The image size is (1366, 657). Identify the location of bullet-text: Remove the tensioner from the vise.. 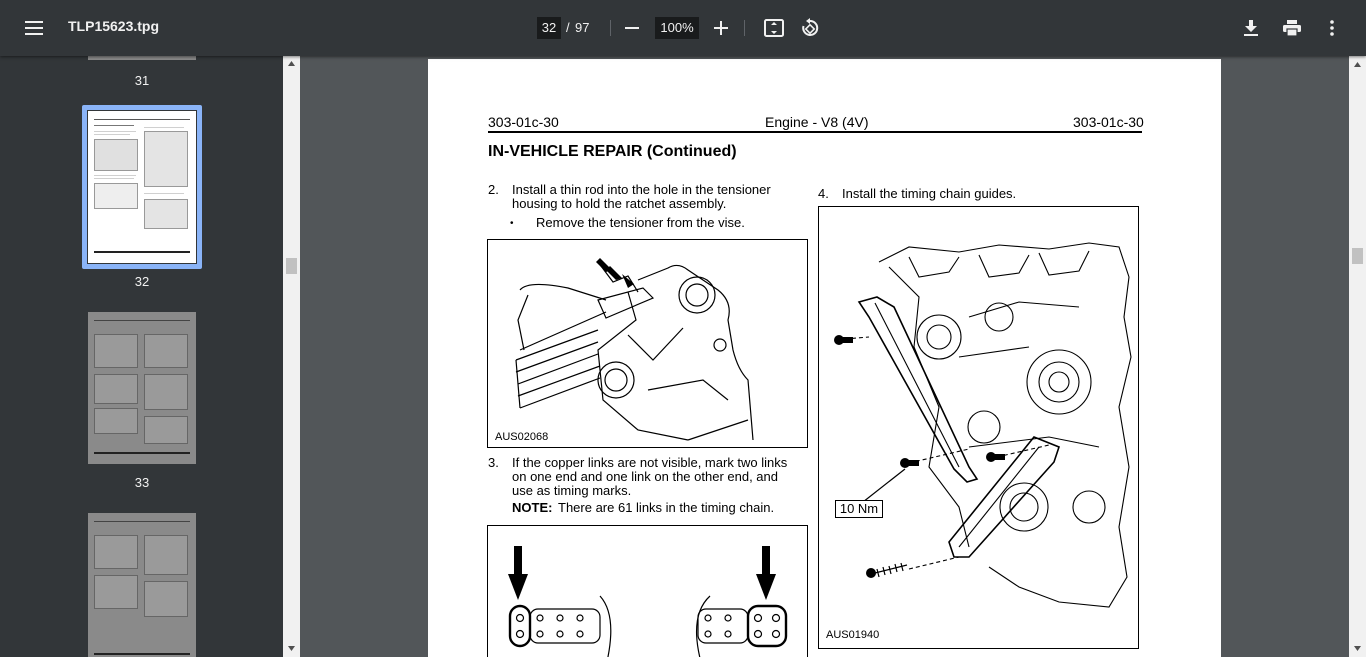
(640, 222).